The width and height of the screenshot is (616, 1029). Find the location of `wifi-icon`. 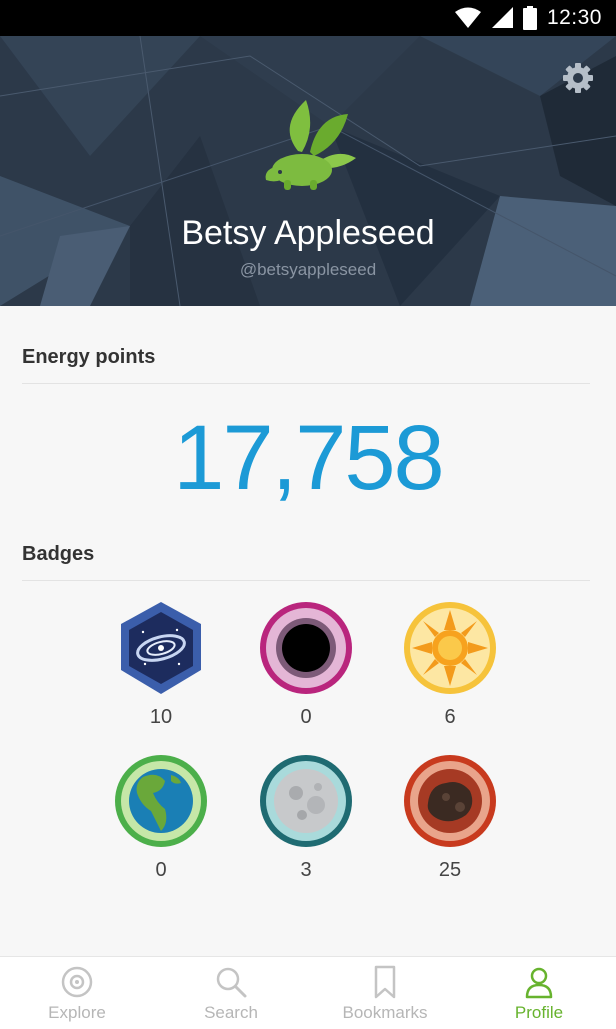

wifi-icon is located at coordinates (467, 17).